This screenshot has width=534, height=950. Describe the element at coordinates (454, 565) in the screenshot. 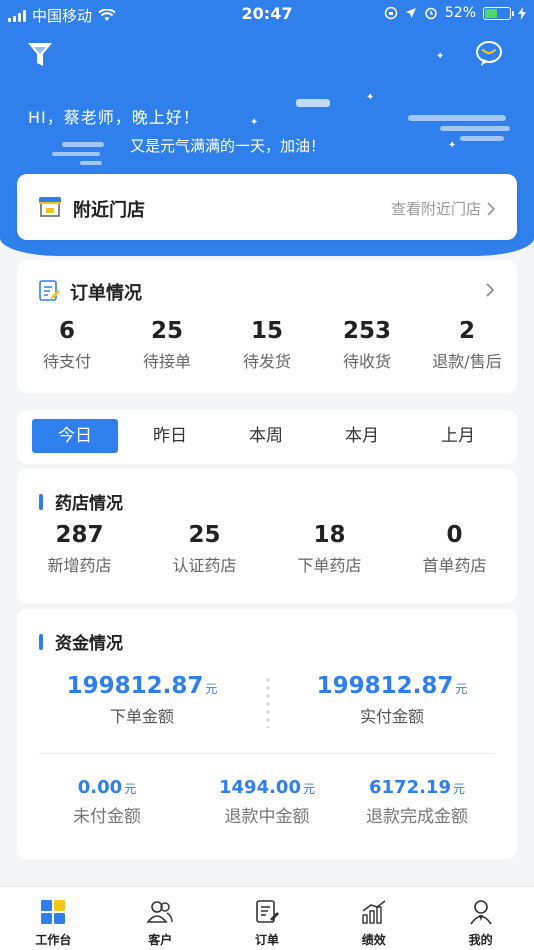

I see `stat-label: 首单药店` at that location.